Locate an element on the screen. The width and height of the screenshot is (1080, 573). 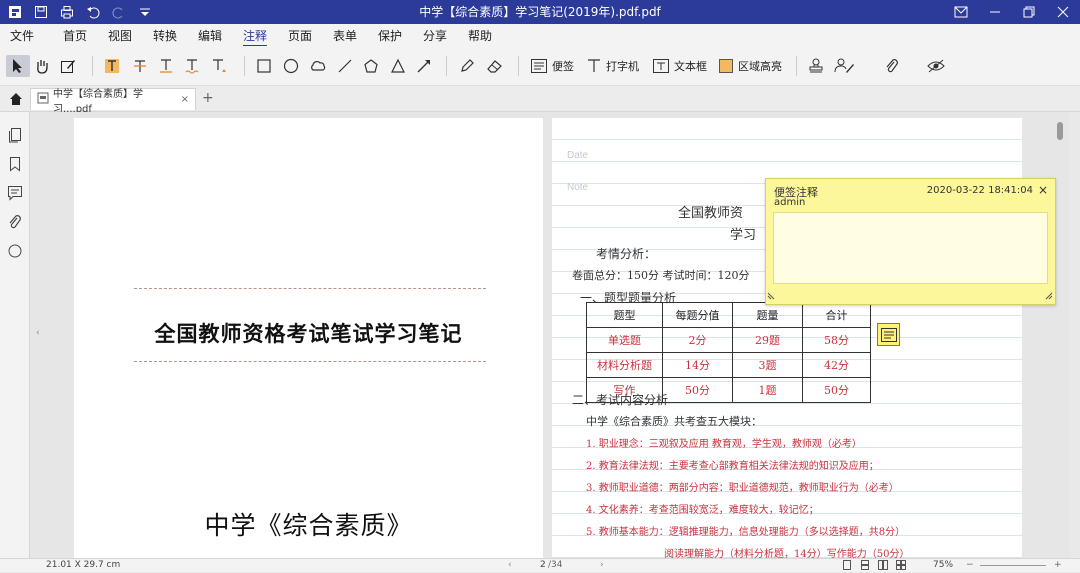
table-cell: 2分 is located at coordinates (697, 340).